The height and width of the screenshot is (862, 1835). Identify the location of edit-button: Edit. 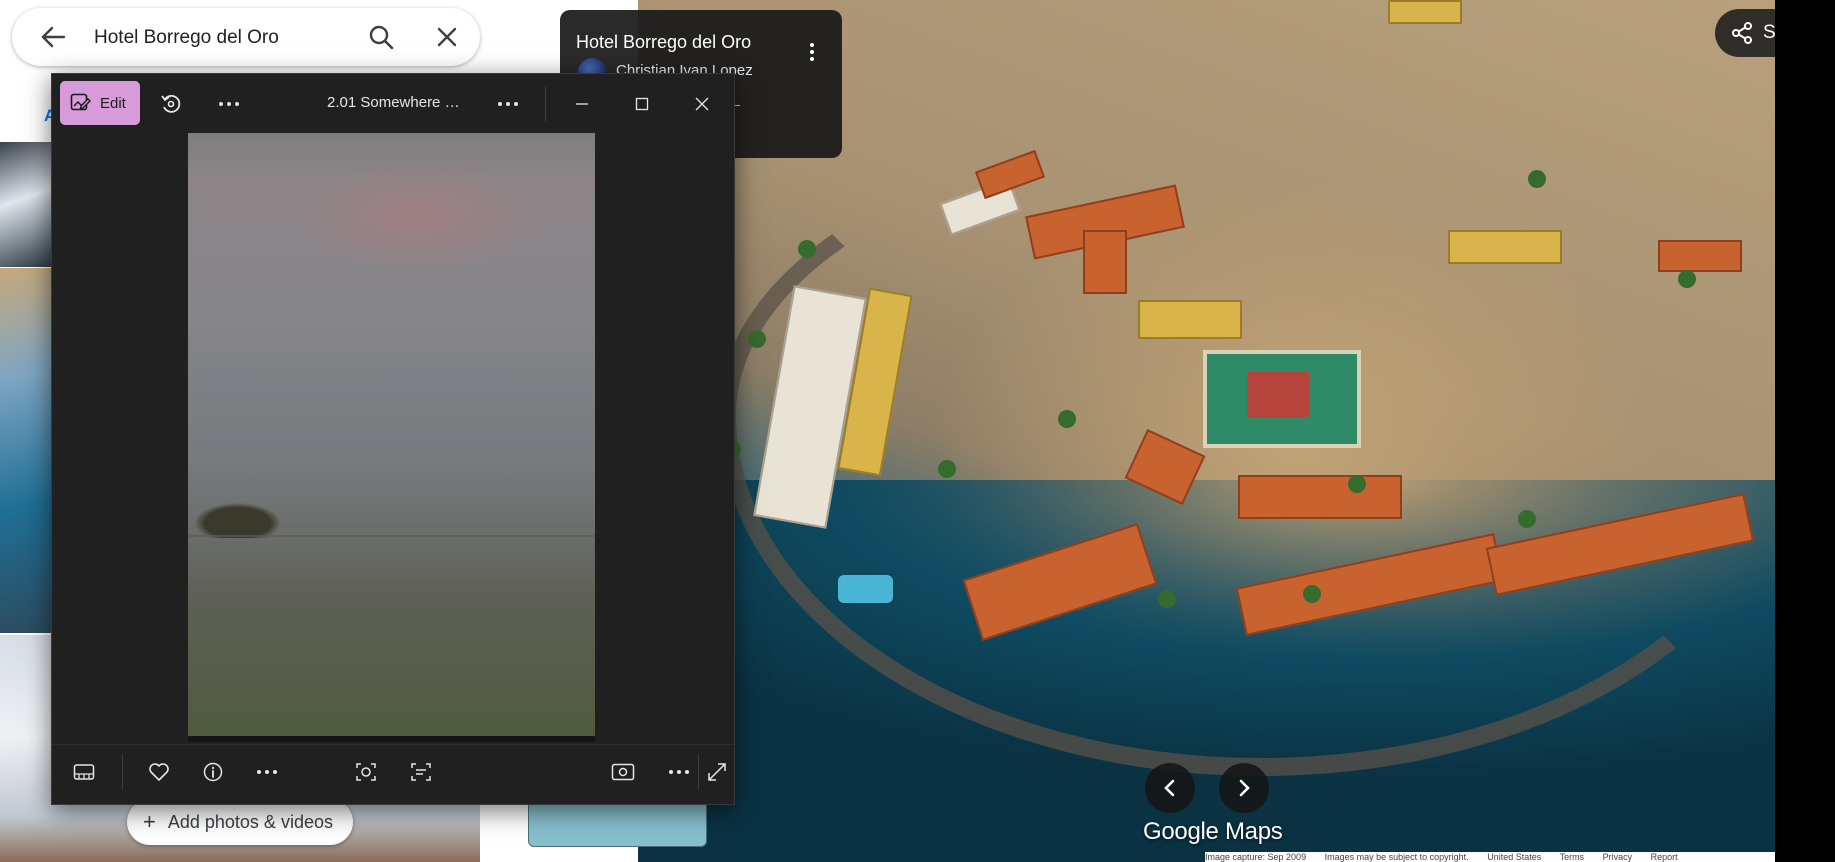
(100, 103).